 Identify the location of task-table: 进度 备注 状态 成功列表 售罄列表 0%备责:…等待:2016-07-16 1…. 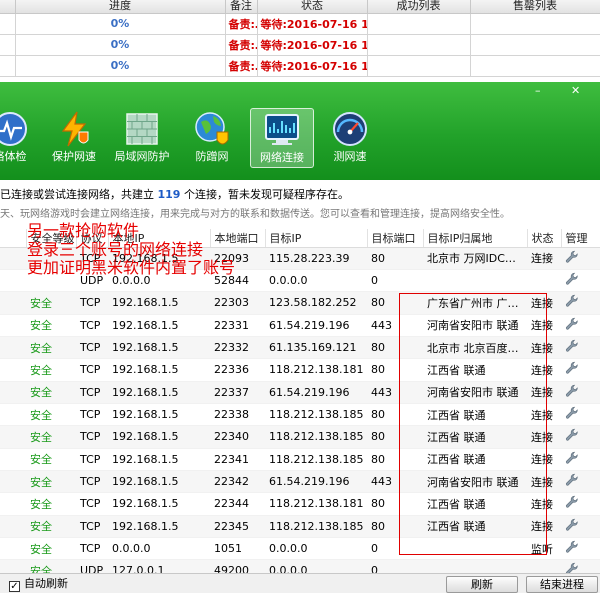
(300, 38).